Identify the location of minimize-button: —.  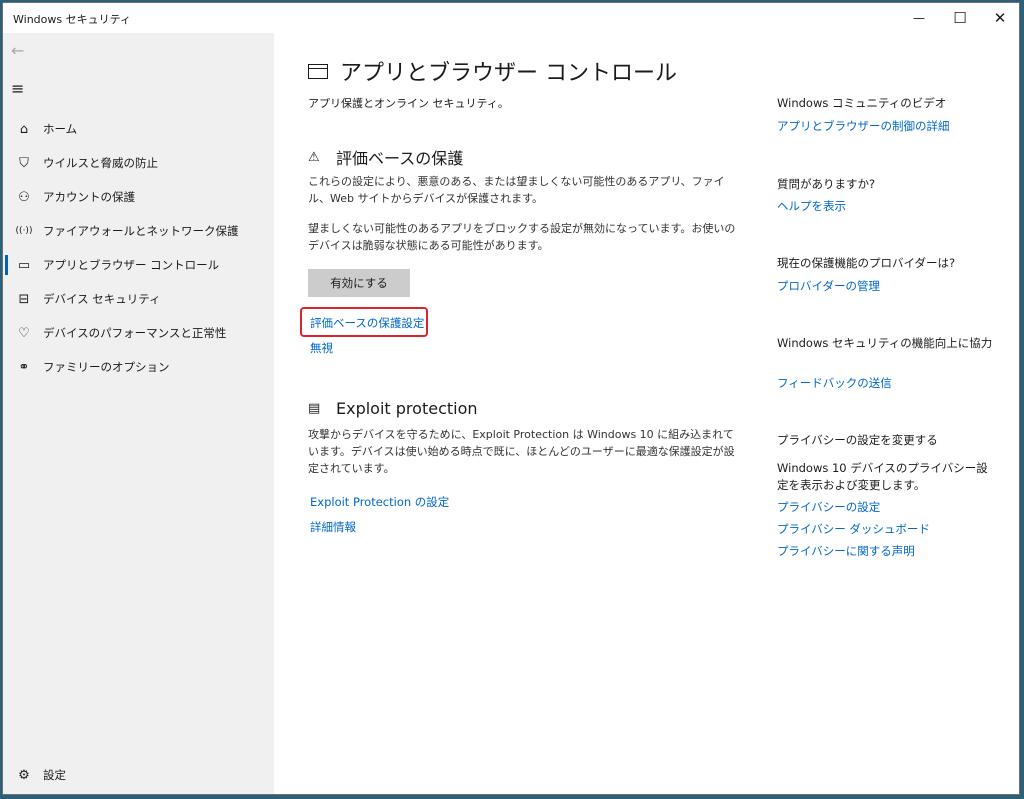
(919, 18).